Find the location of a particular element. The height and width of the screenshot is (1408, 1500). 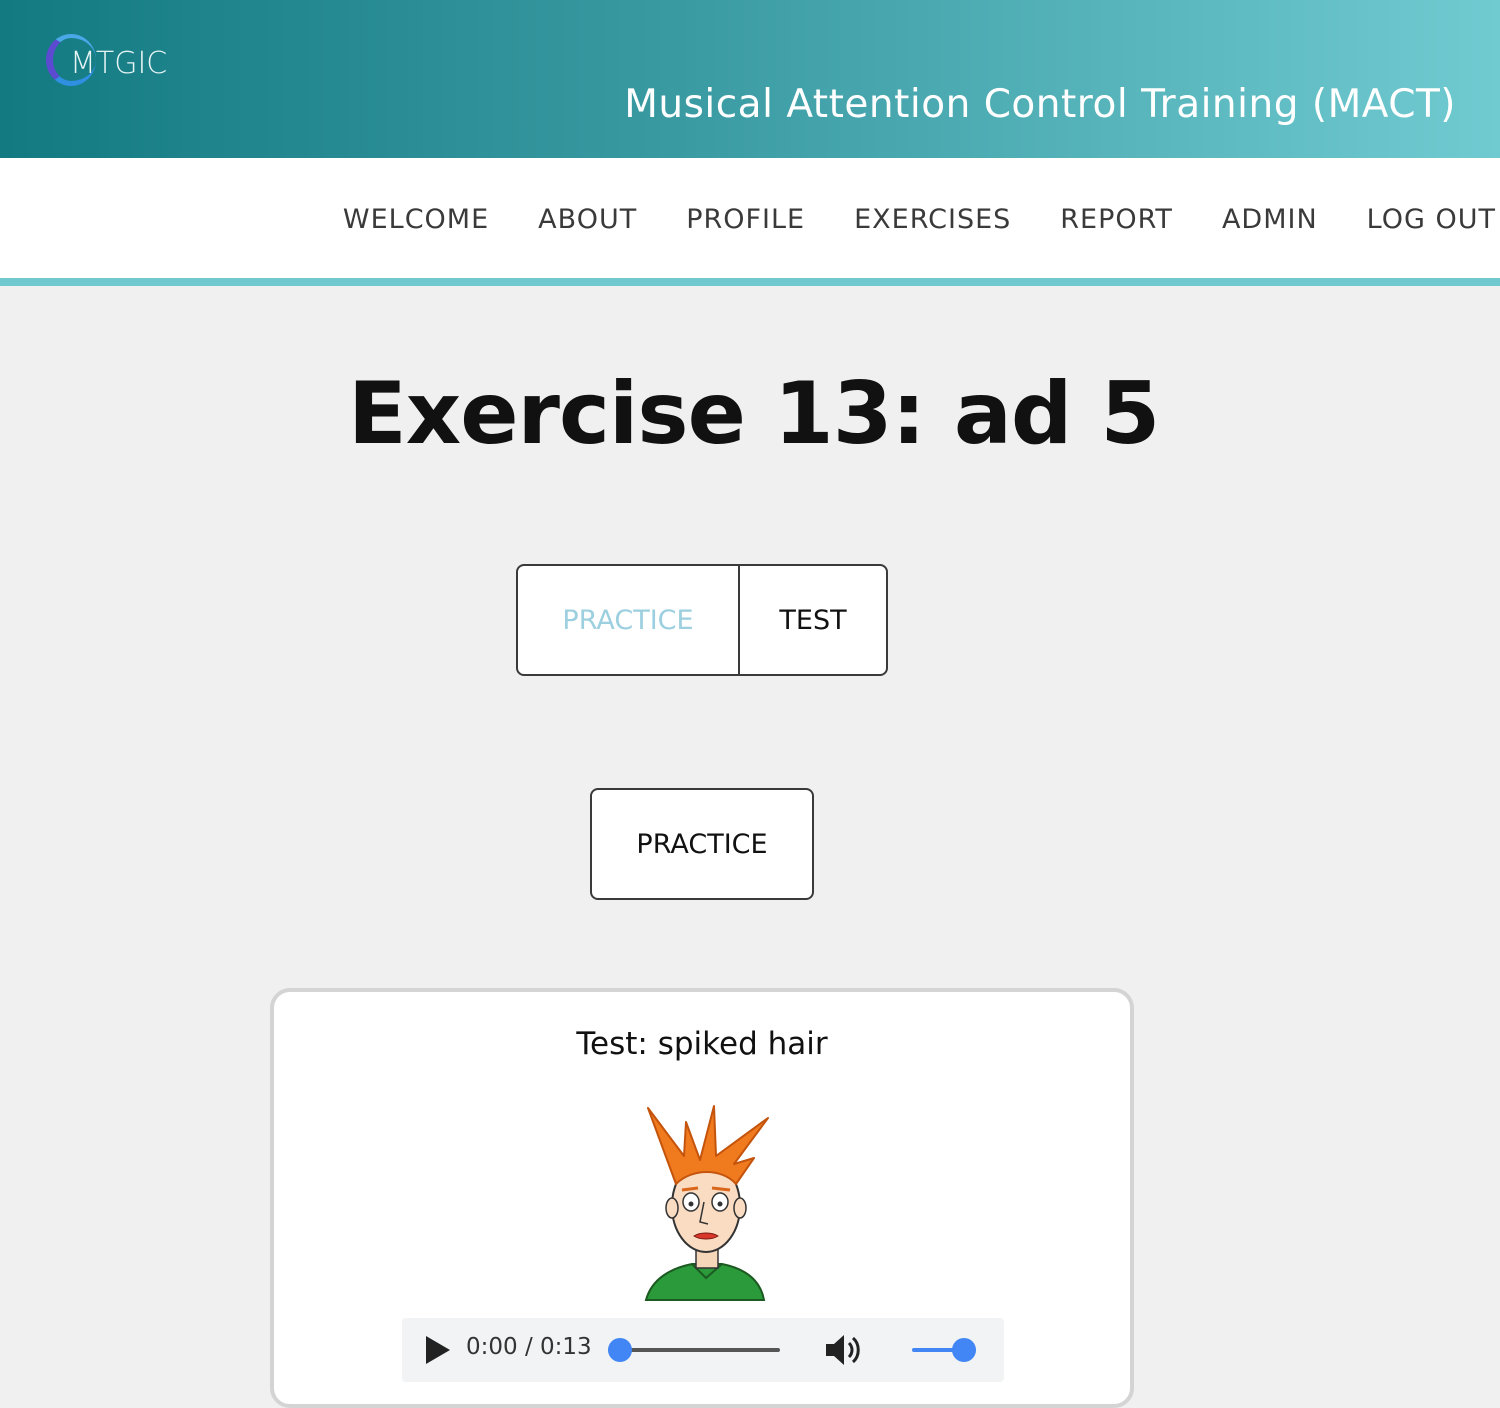

practice-button: PRACTICE is located at coordinates (702, 844).